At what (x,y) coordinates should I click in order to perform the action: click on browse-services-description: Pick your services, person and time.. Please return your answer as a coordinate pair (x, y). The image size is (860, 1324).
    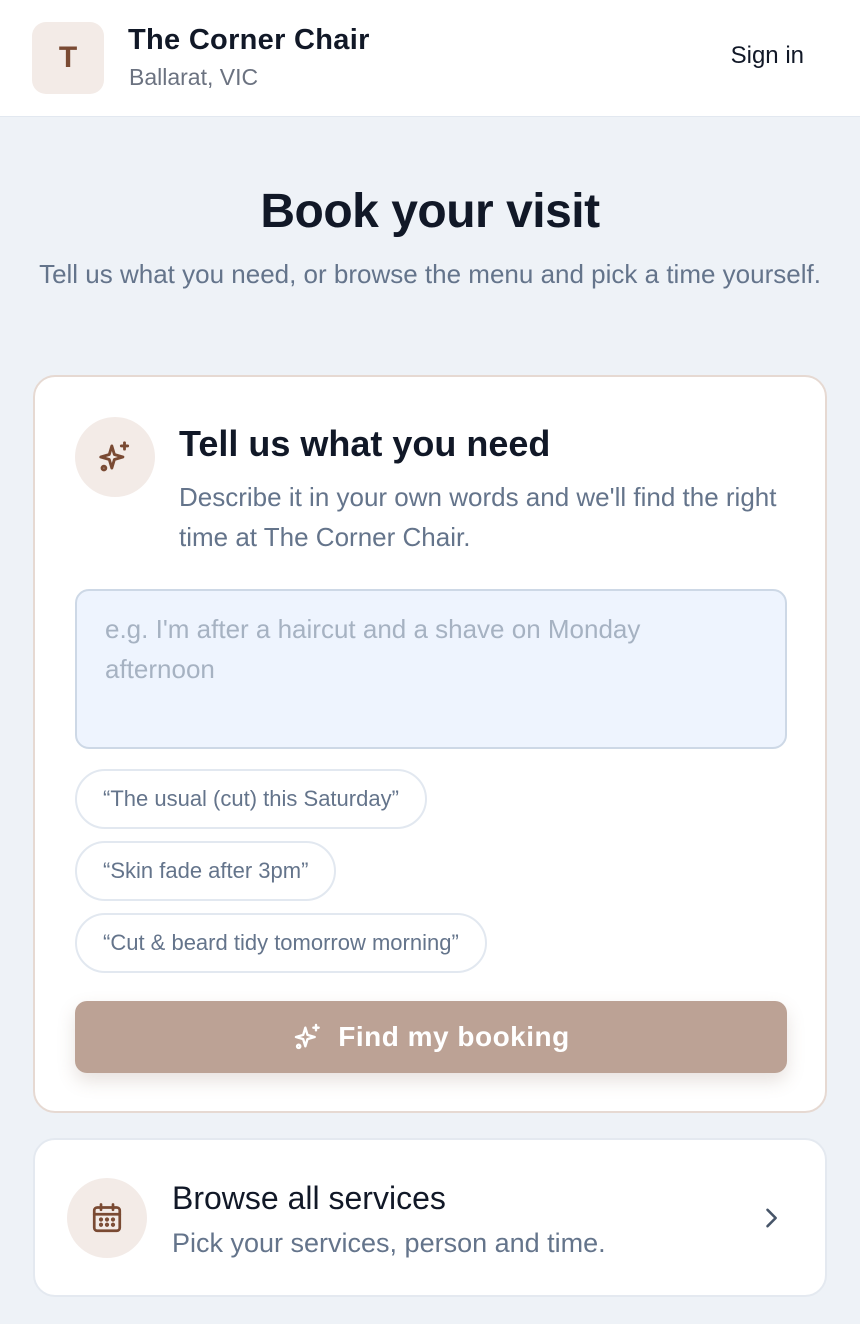
    Looking at the image, I should click on (389, 1243).